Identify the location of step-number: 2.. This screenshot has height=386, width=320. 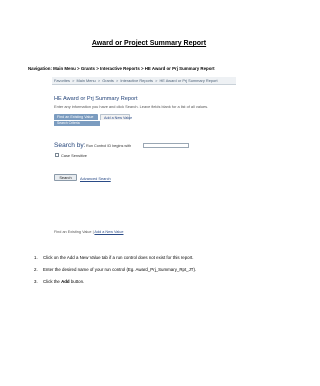
(36, 269).